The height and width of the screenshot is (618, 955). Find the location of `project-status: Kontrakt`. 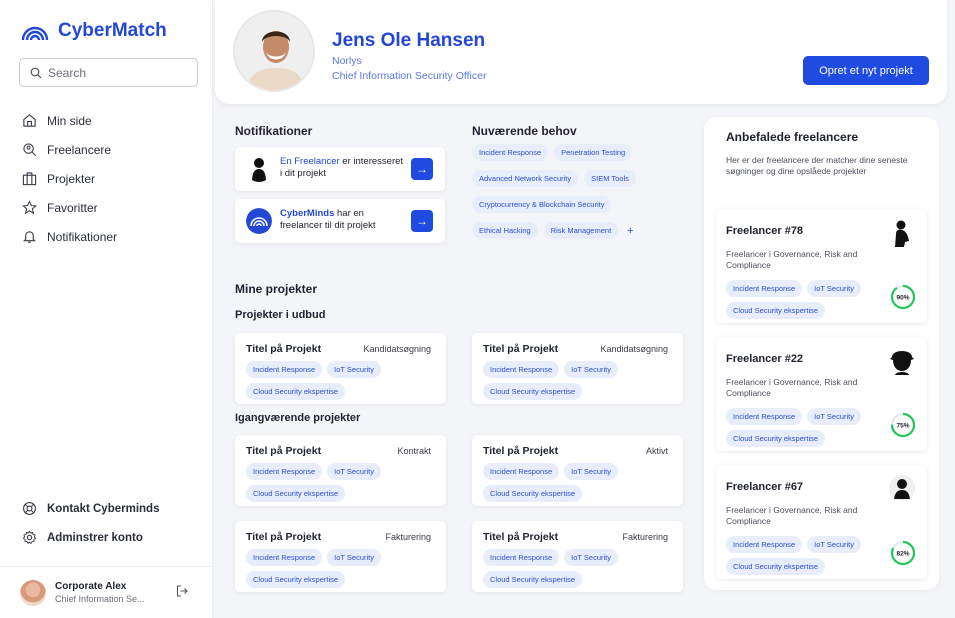

project-status: Kontrakt is located at coordinates (414, 451).